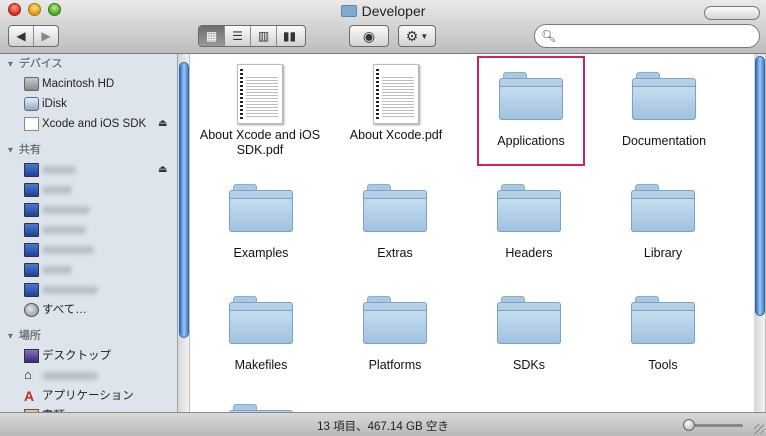 The height and width of the screenshot is (436, 766). I want to click on disk-image-icon, so click(31, 124).